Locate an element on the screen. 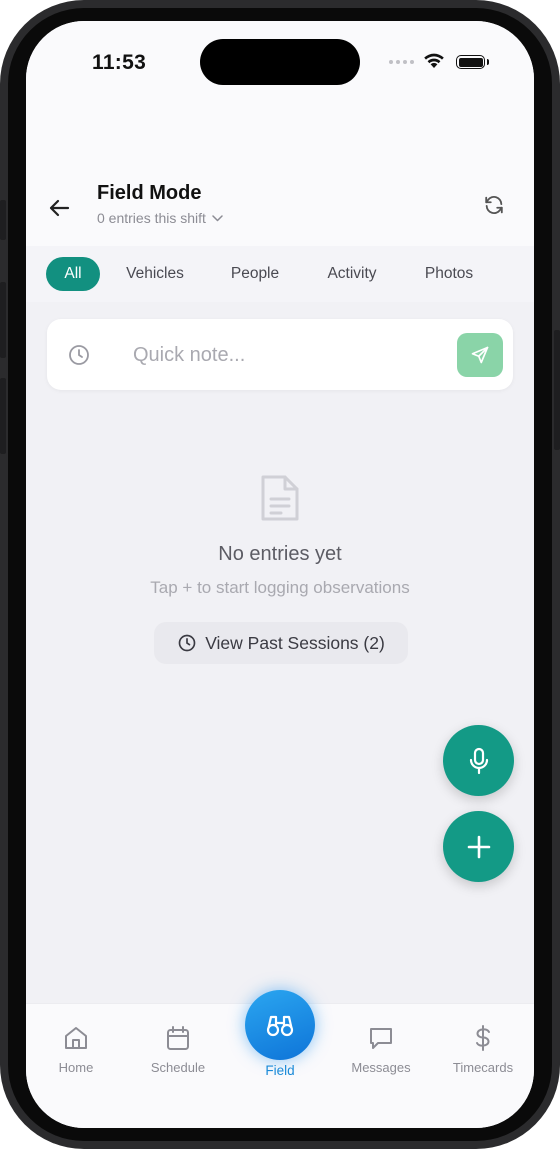  empty-state-subtitle: Tap + to start logging observations is located at coordinates (280, 587).